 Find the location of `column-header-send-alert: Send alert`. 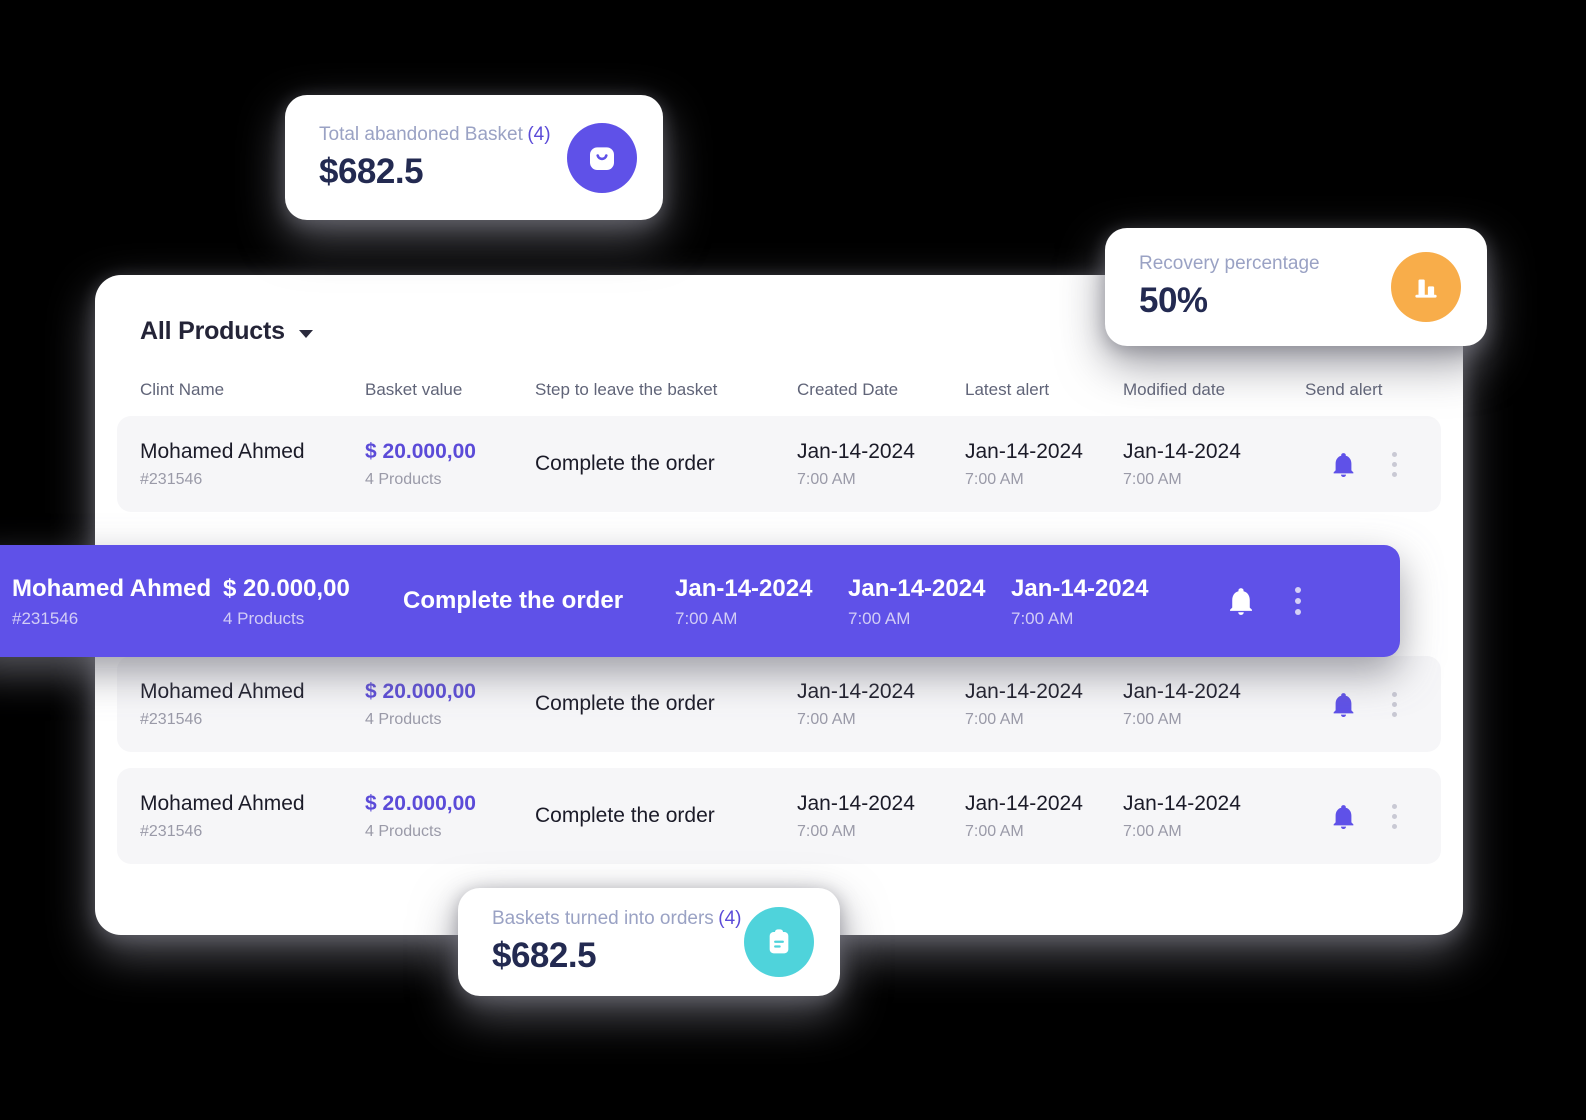

column-header-send-alert: Send alert is located at coordinates (1344, 389).